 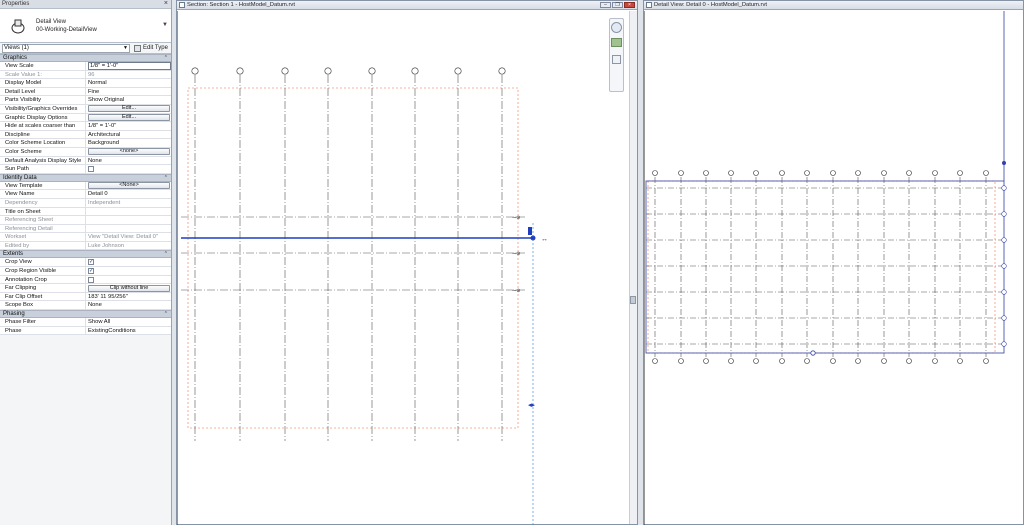 What do you see at coordinates (616, 59) in the screenshot?
I see `pan-icon` at bounding box center [616, 59].